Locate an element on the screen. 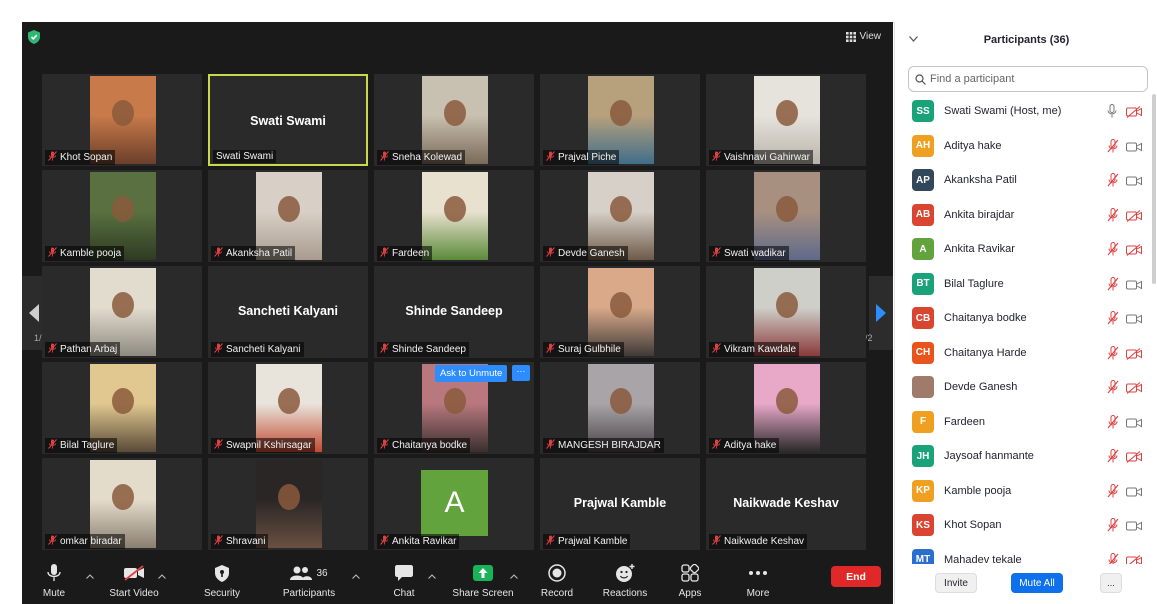  participant-row: F Fardeen is located at coordinates (1026, 422).